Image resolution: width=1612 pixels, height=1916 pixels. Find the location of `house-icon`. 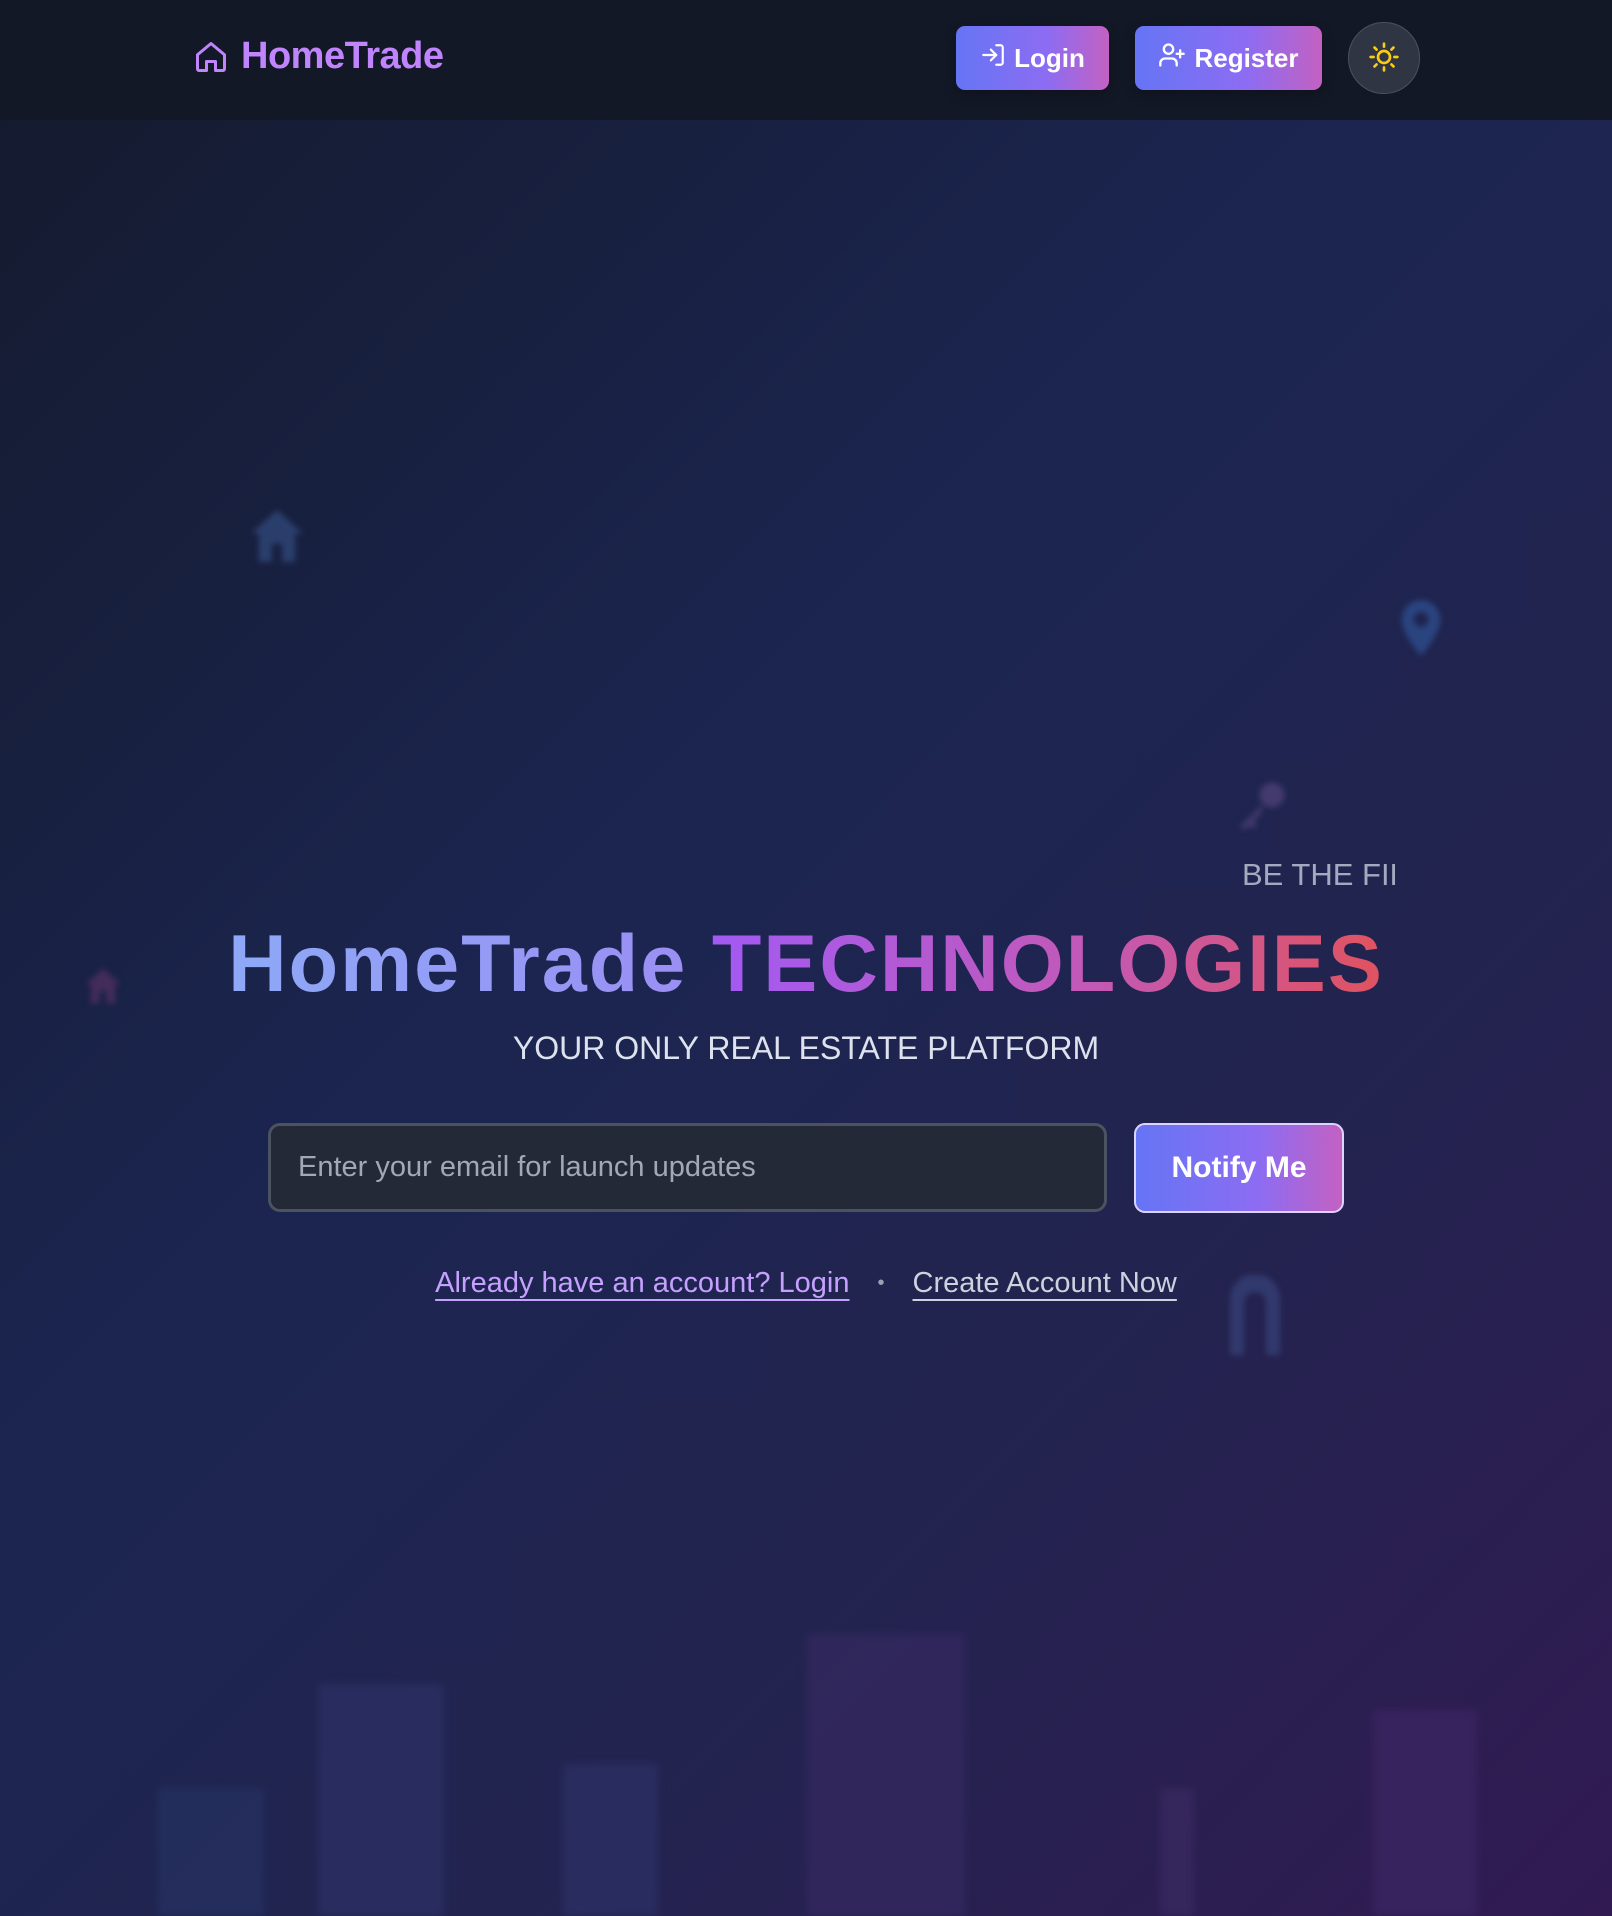

house-icon is located at coordinates (277, 538).